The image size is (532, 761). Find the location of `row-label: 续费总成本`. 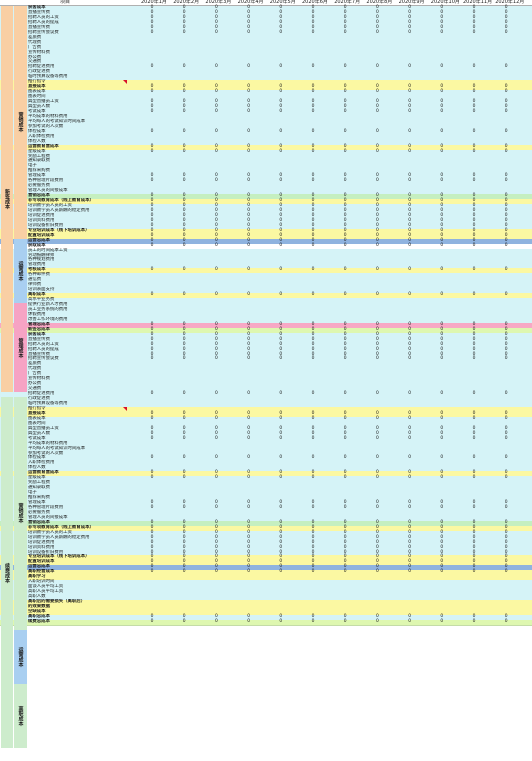

row-label: 续费总成本 is located at coordinates (83, 622).